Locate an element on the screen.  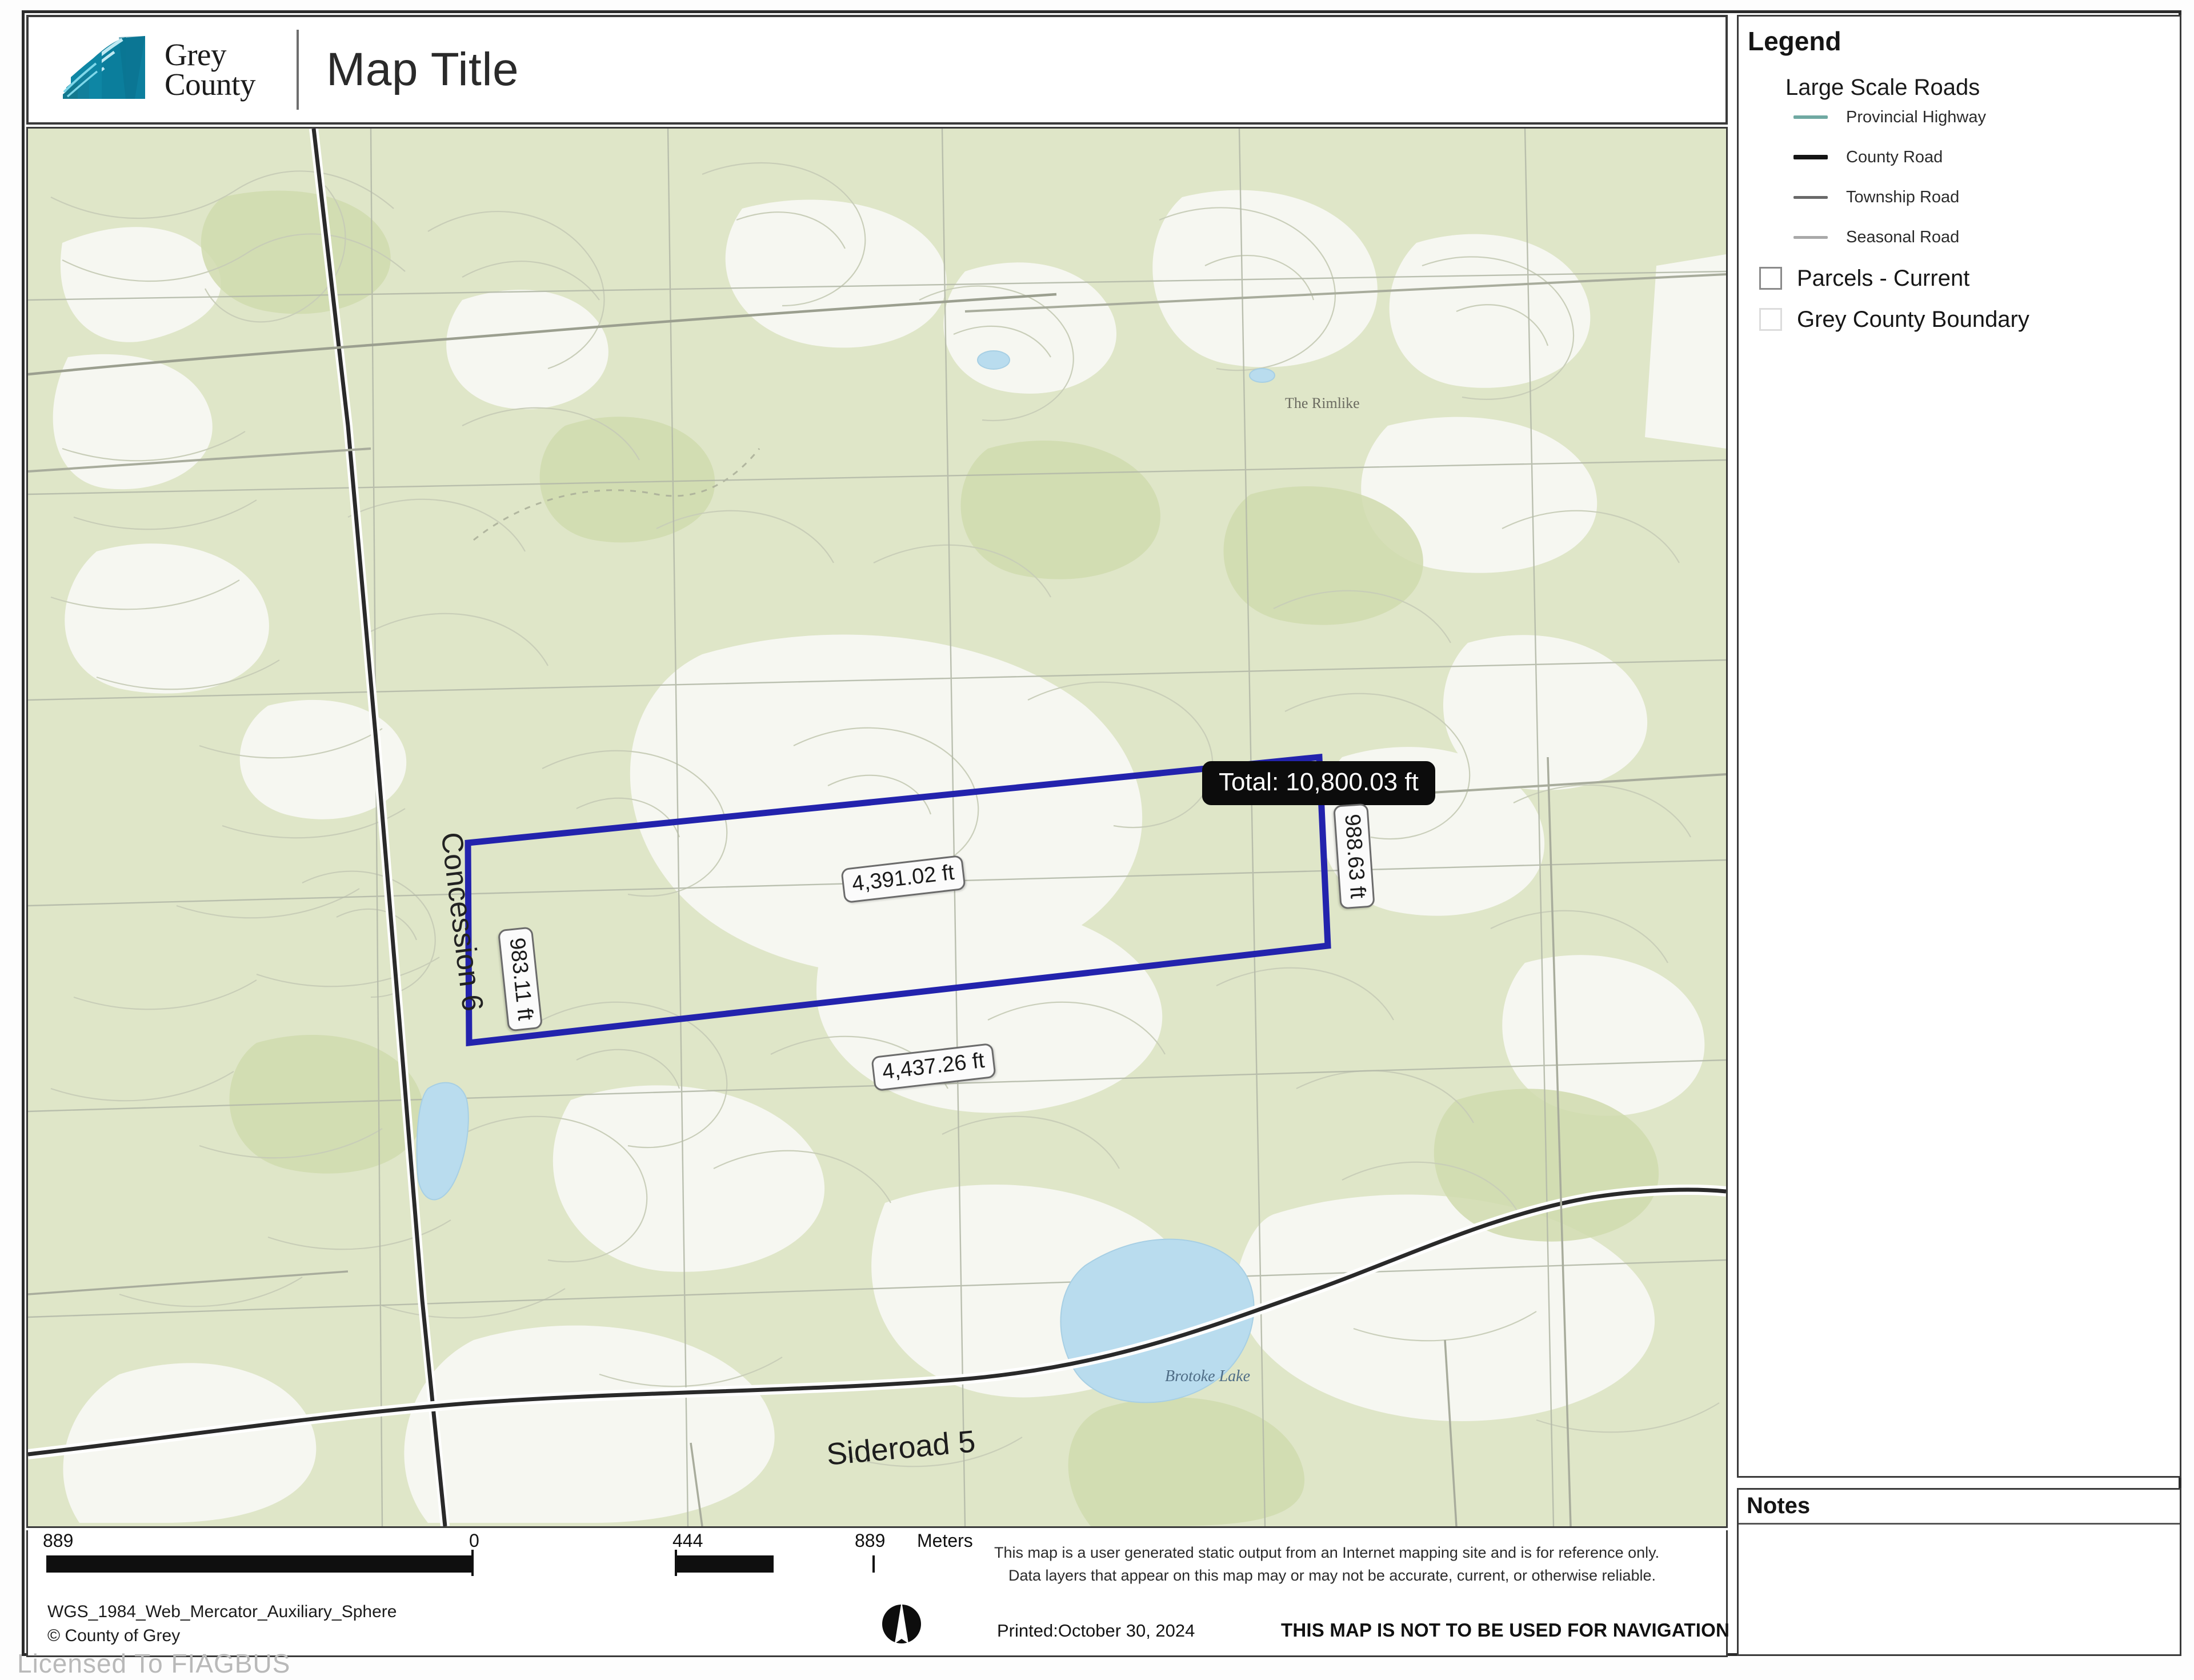
grey-county-logo: Grey County is located at coordinates (157, 70).